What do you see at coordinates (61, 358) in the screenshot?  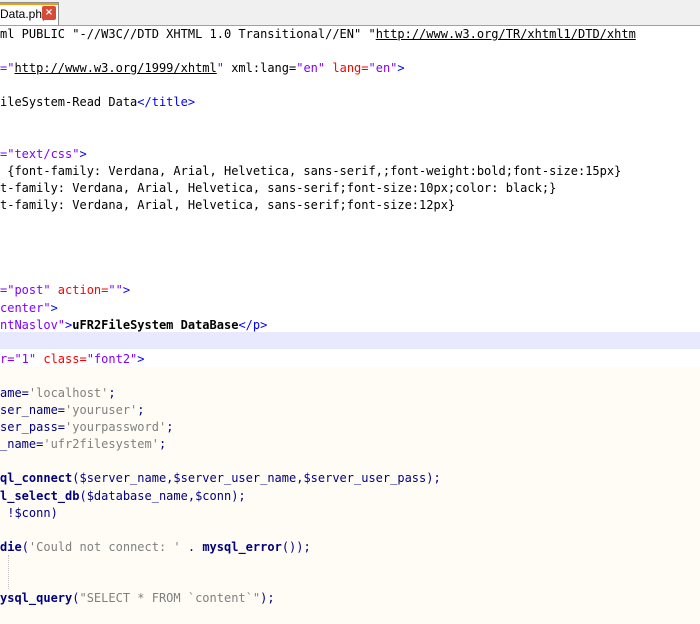 I see `code-token: class=` at bounding box center [61, 358].